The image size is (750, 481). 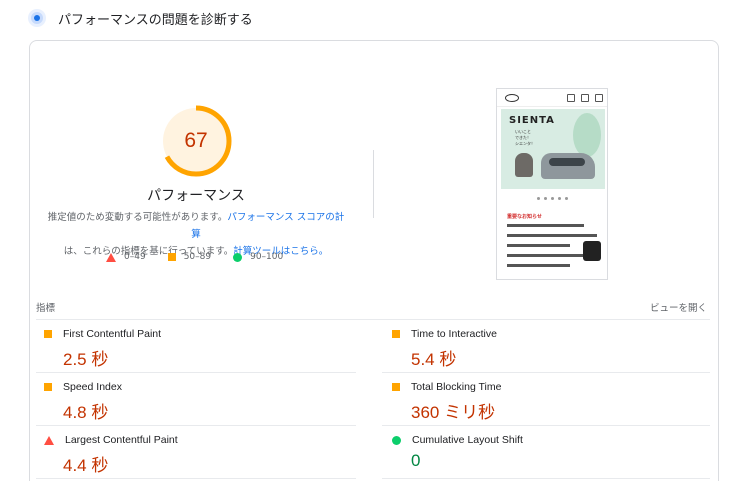 I want to click on legend-pass: 90–100, so click(x=258, y=257).